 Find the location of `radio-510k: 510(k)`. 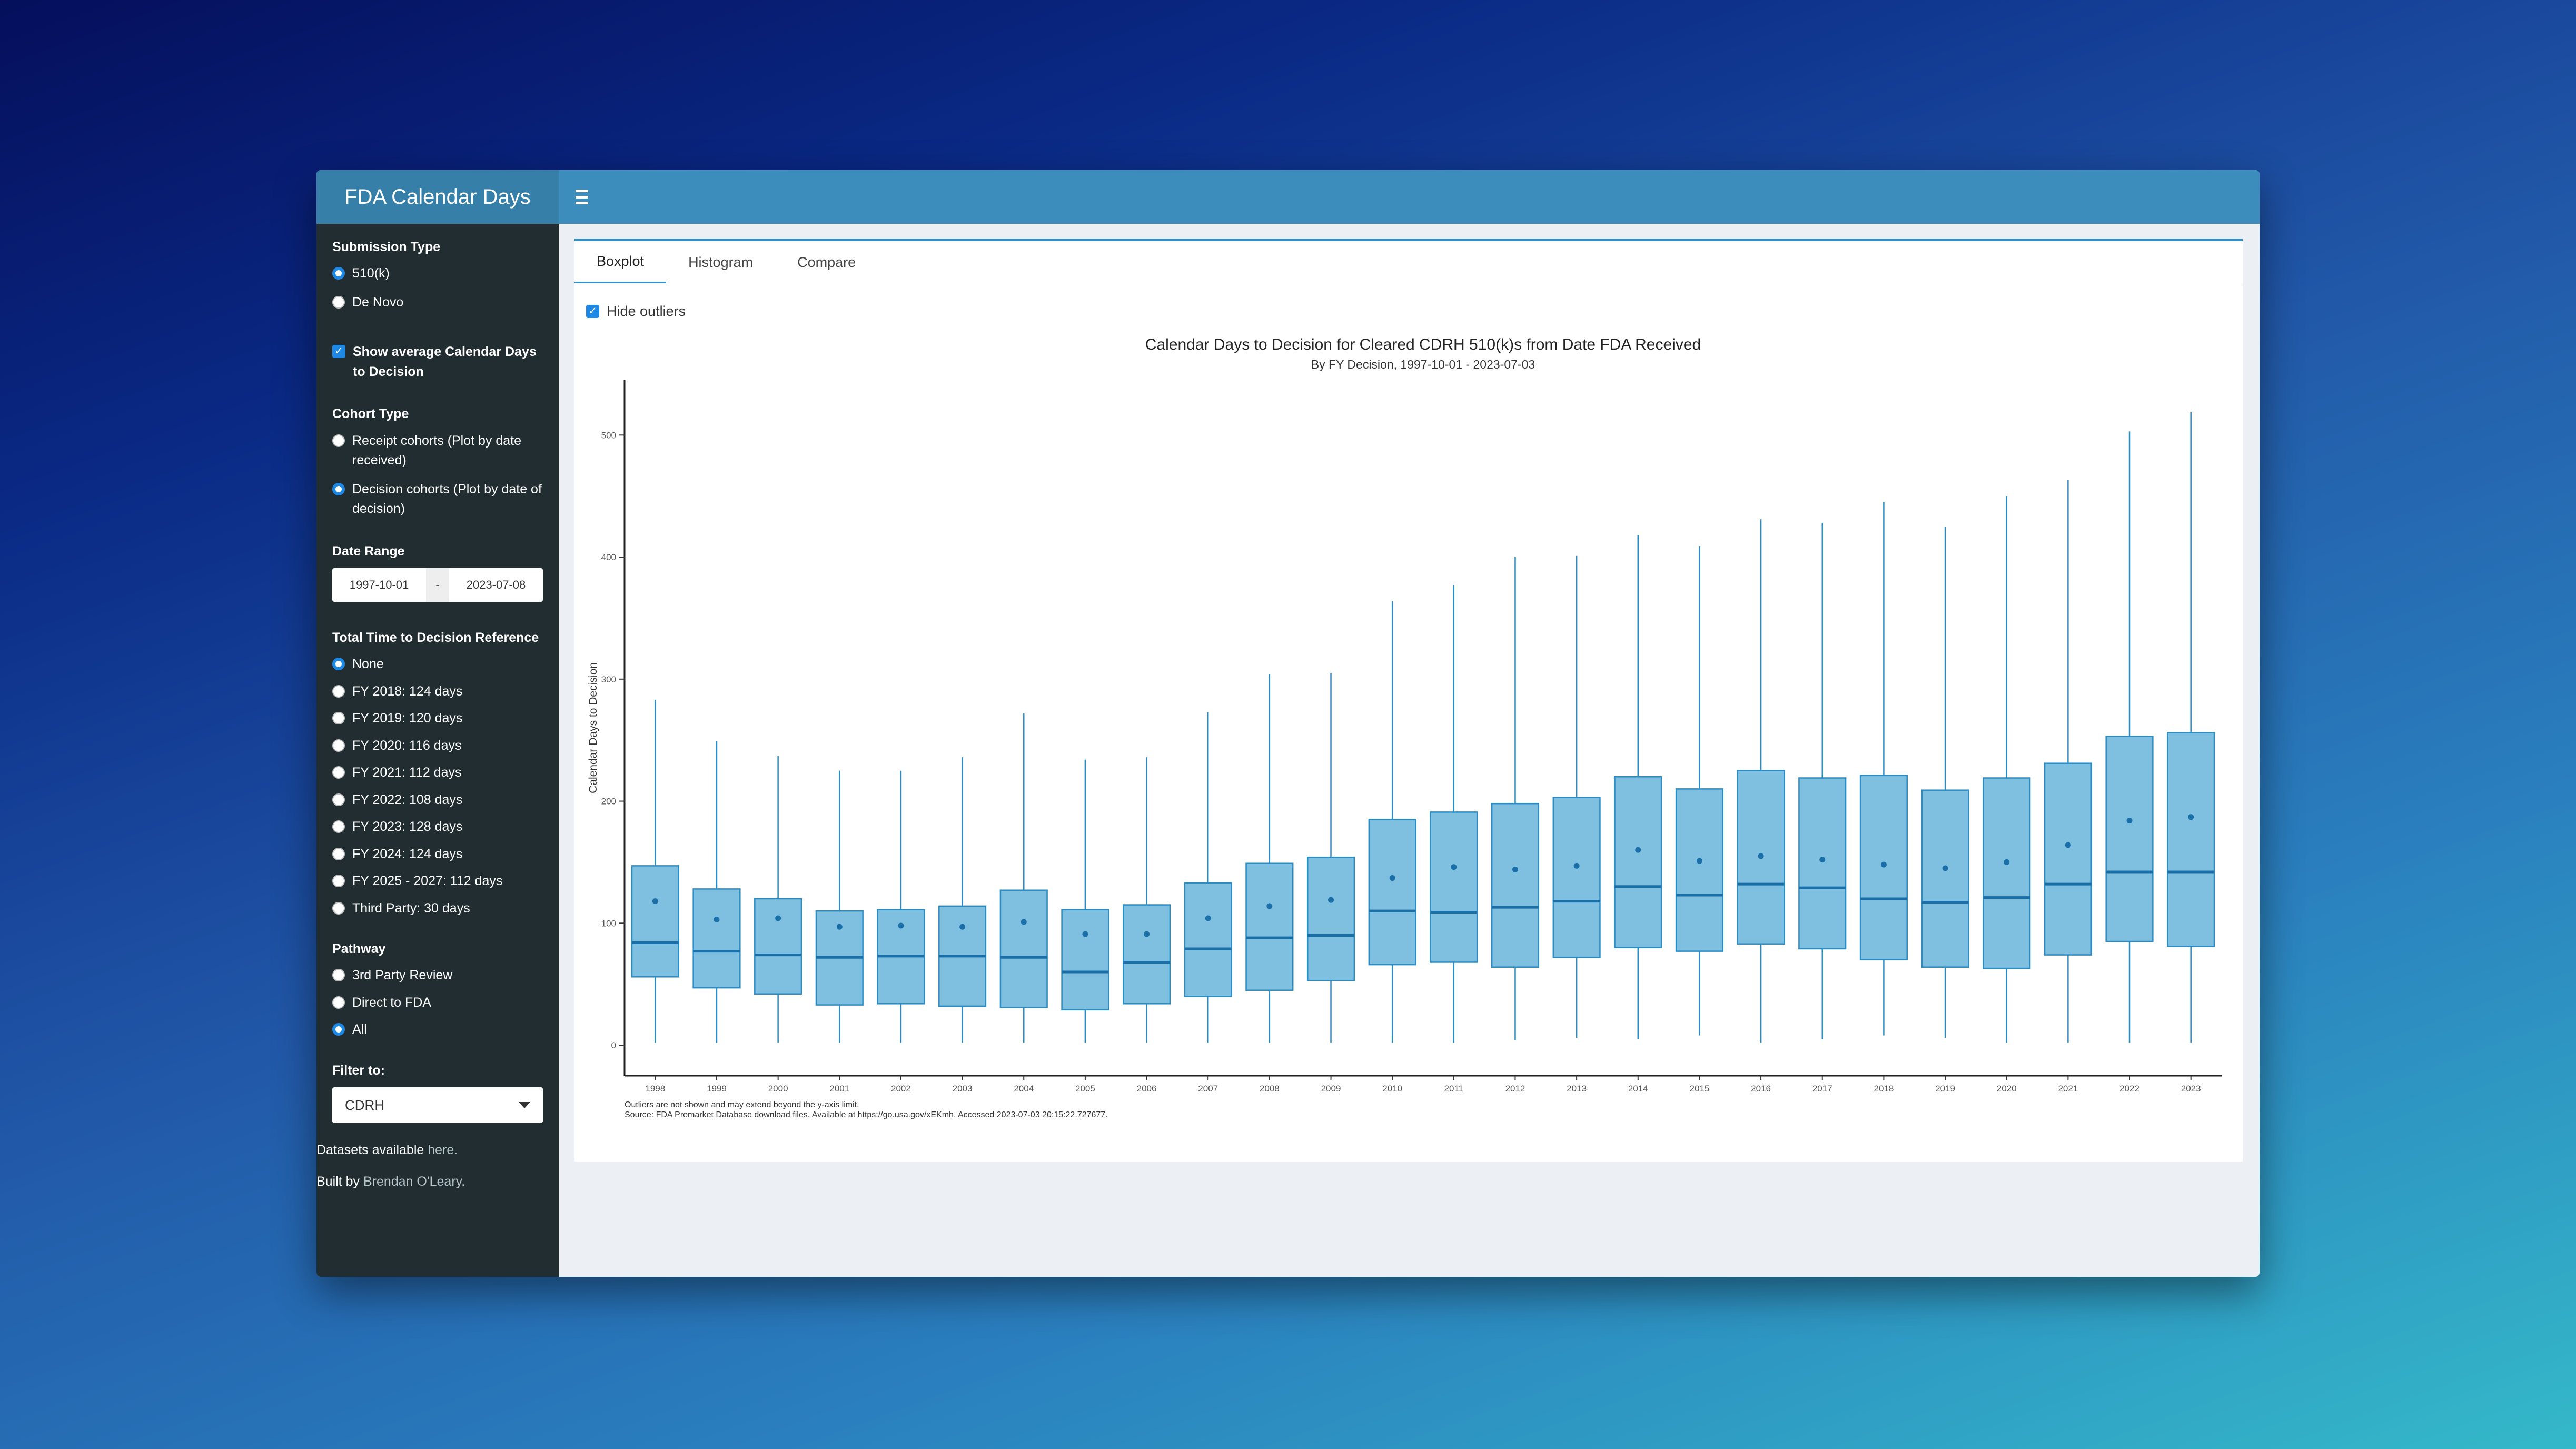

radio-510k: 510(k) is located at coordinates (437, 274).